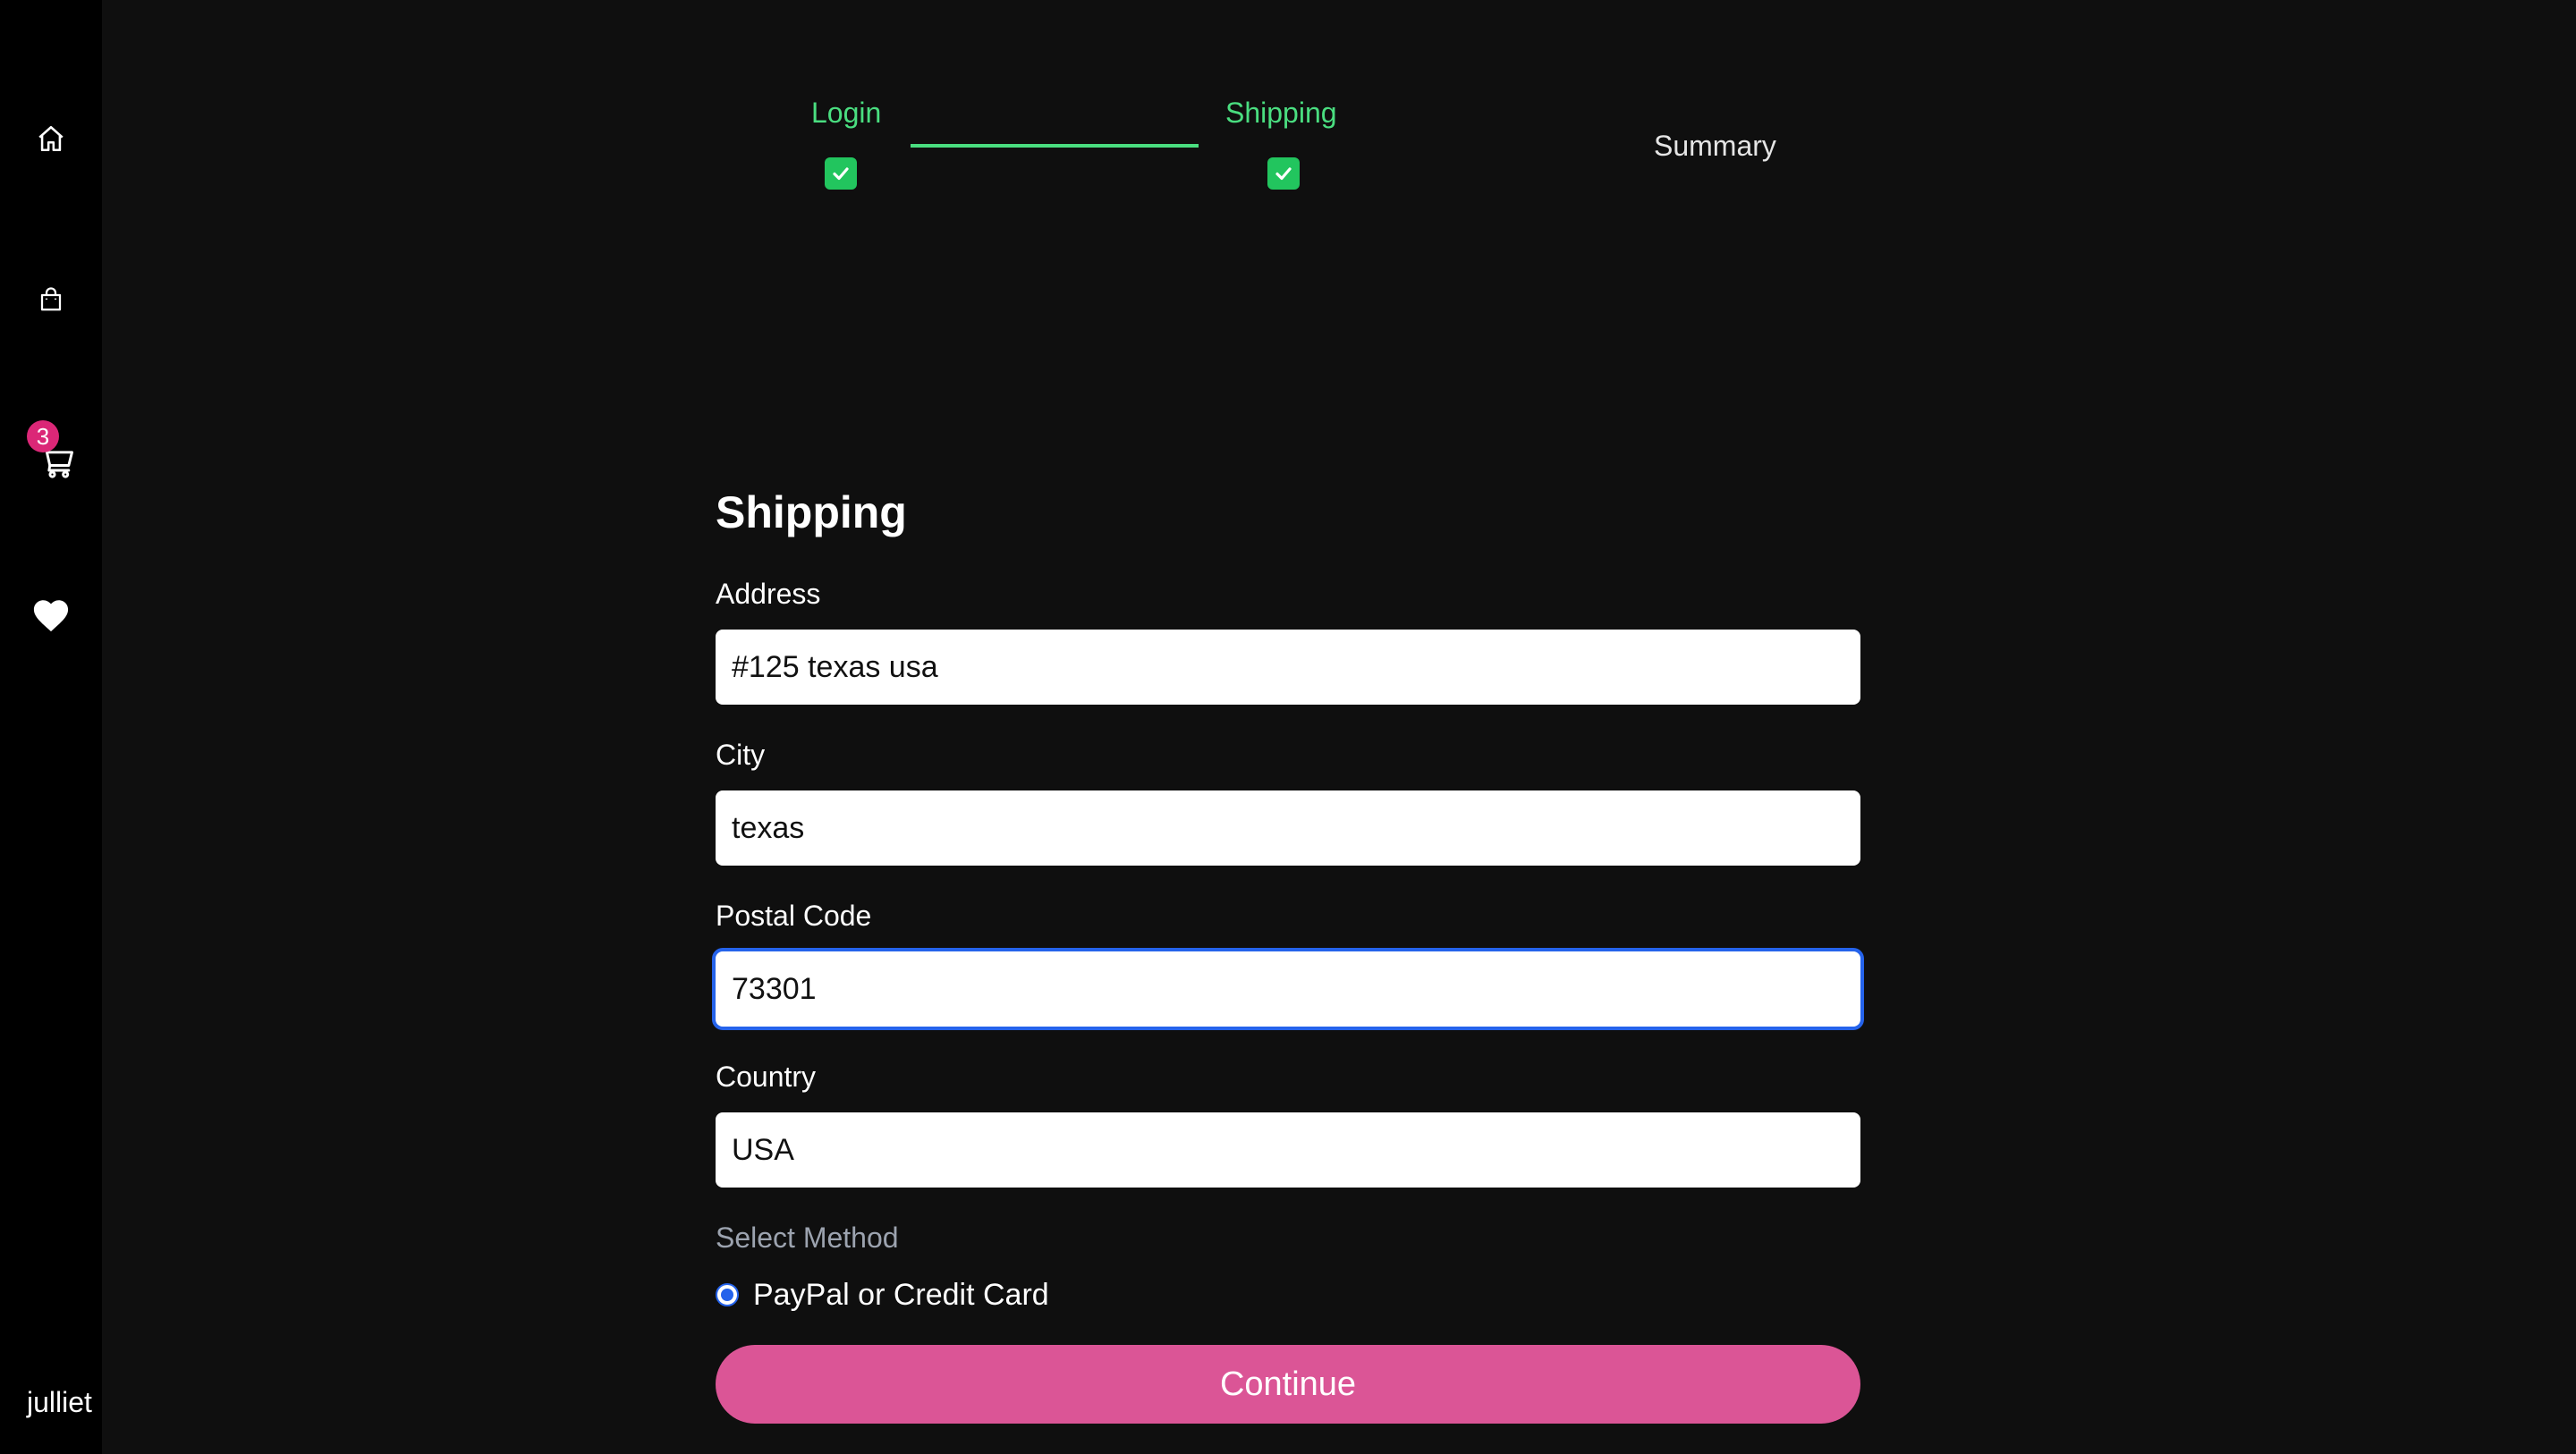 The image size is (2576, 1454). What do you see at coordinates (811, 512) in the screenshot?
I see `form-title: Shipping` at bounding box center [811, 512].